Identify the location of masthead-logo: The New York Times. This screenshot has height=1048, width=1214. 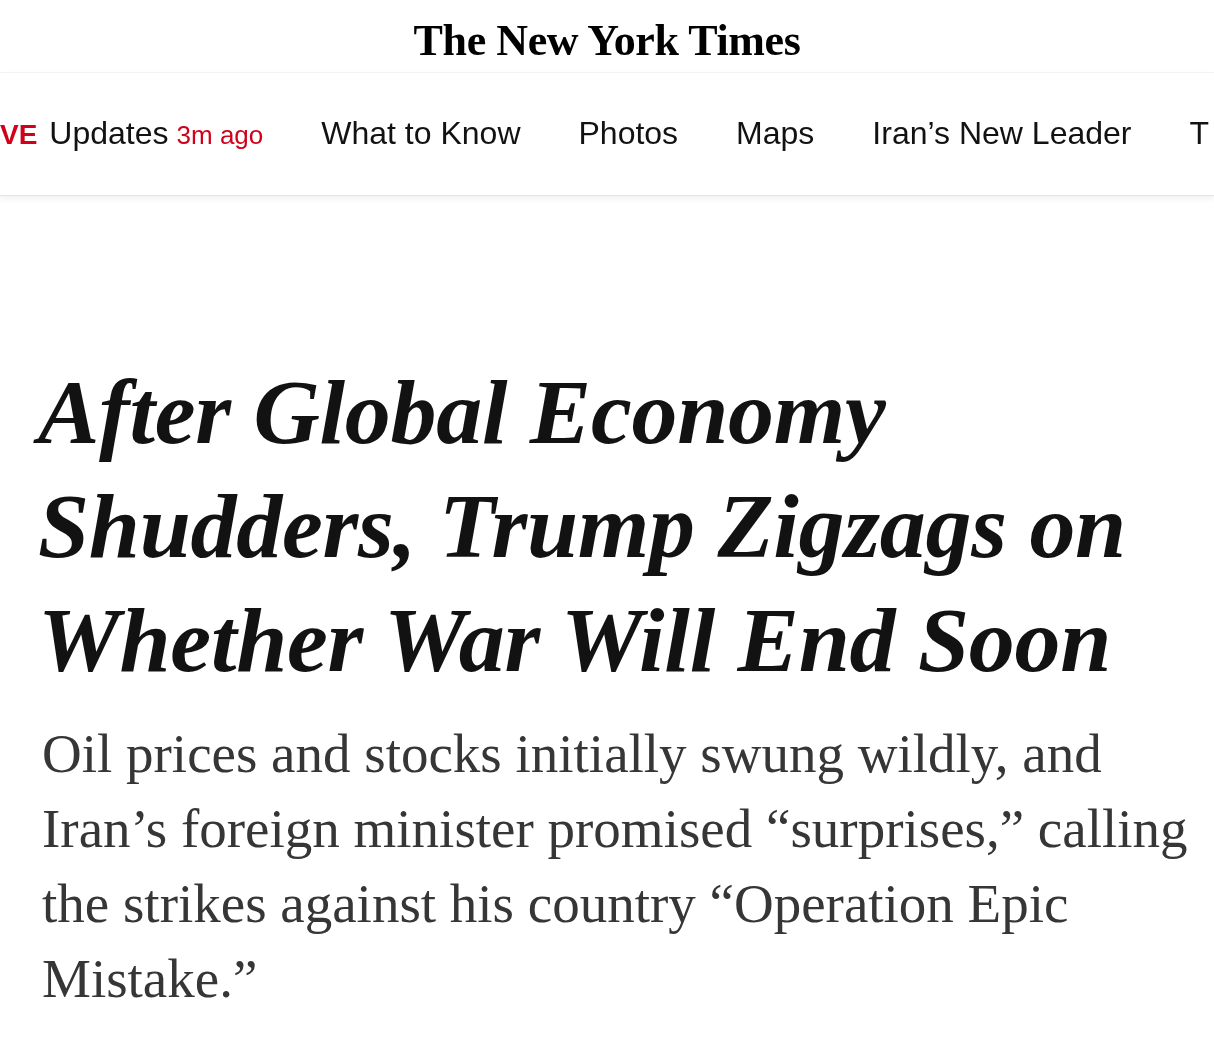
(607, 41).